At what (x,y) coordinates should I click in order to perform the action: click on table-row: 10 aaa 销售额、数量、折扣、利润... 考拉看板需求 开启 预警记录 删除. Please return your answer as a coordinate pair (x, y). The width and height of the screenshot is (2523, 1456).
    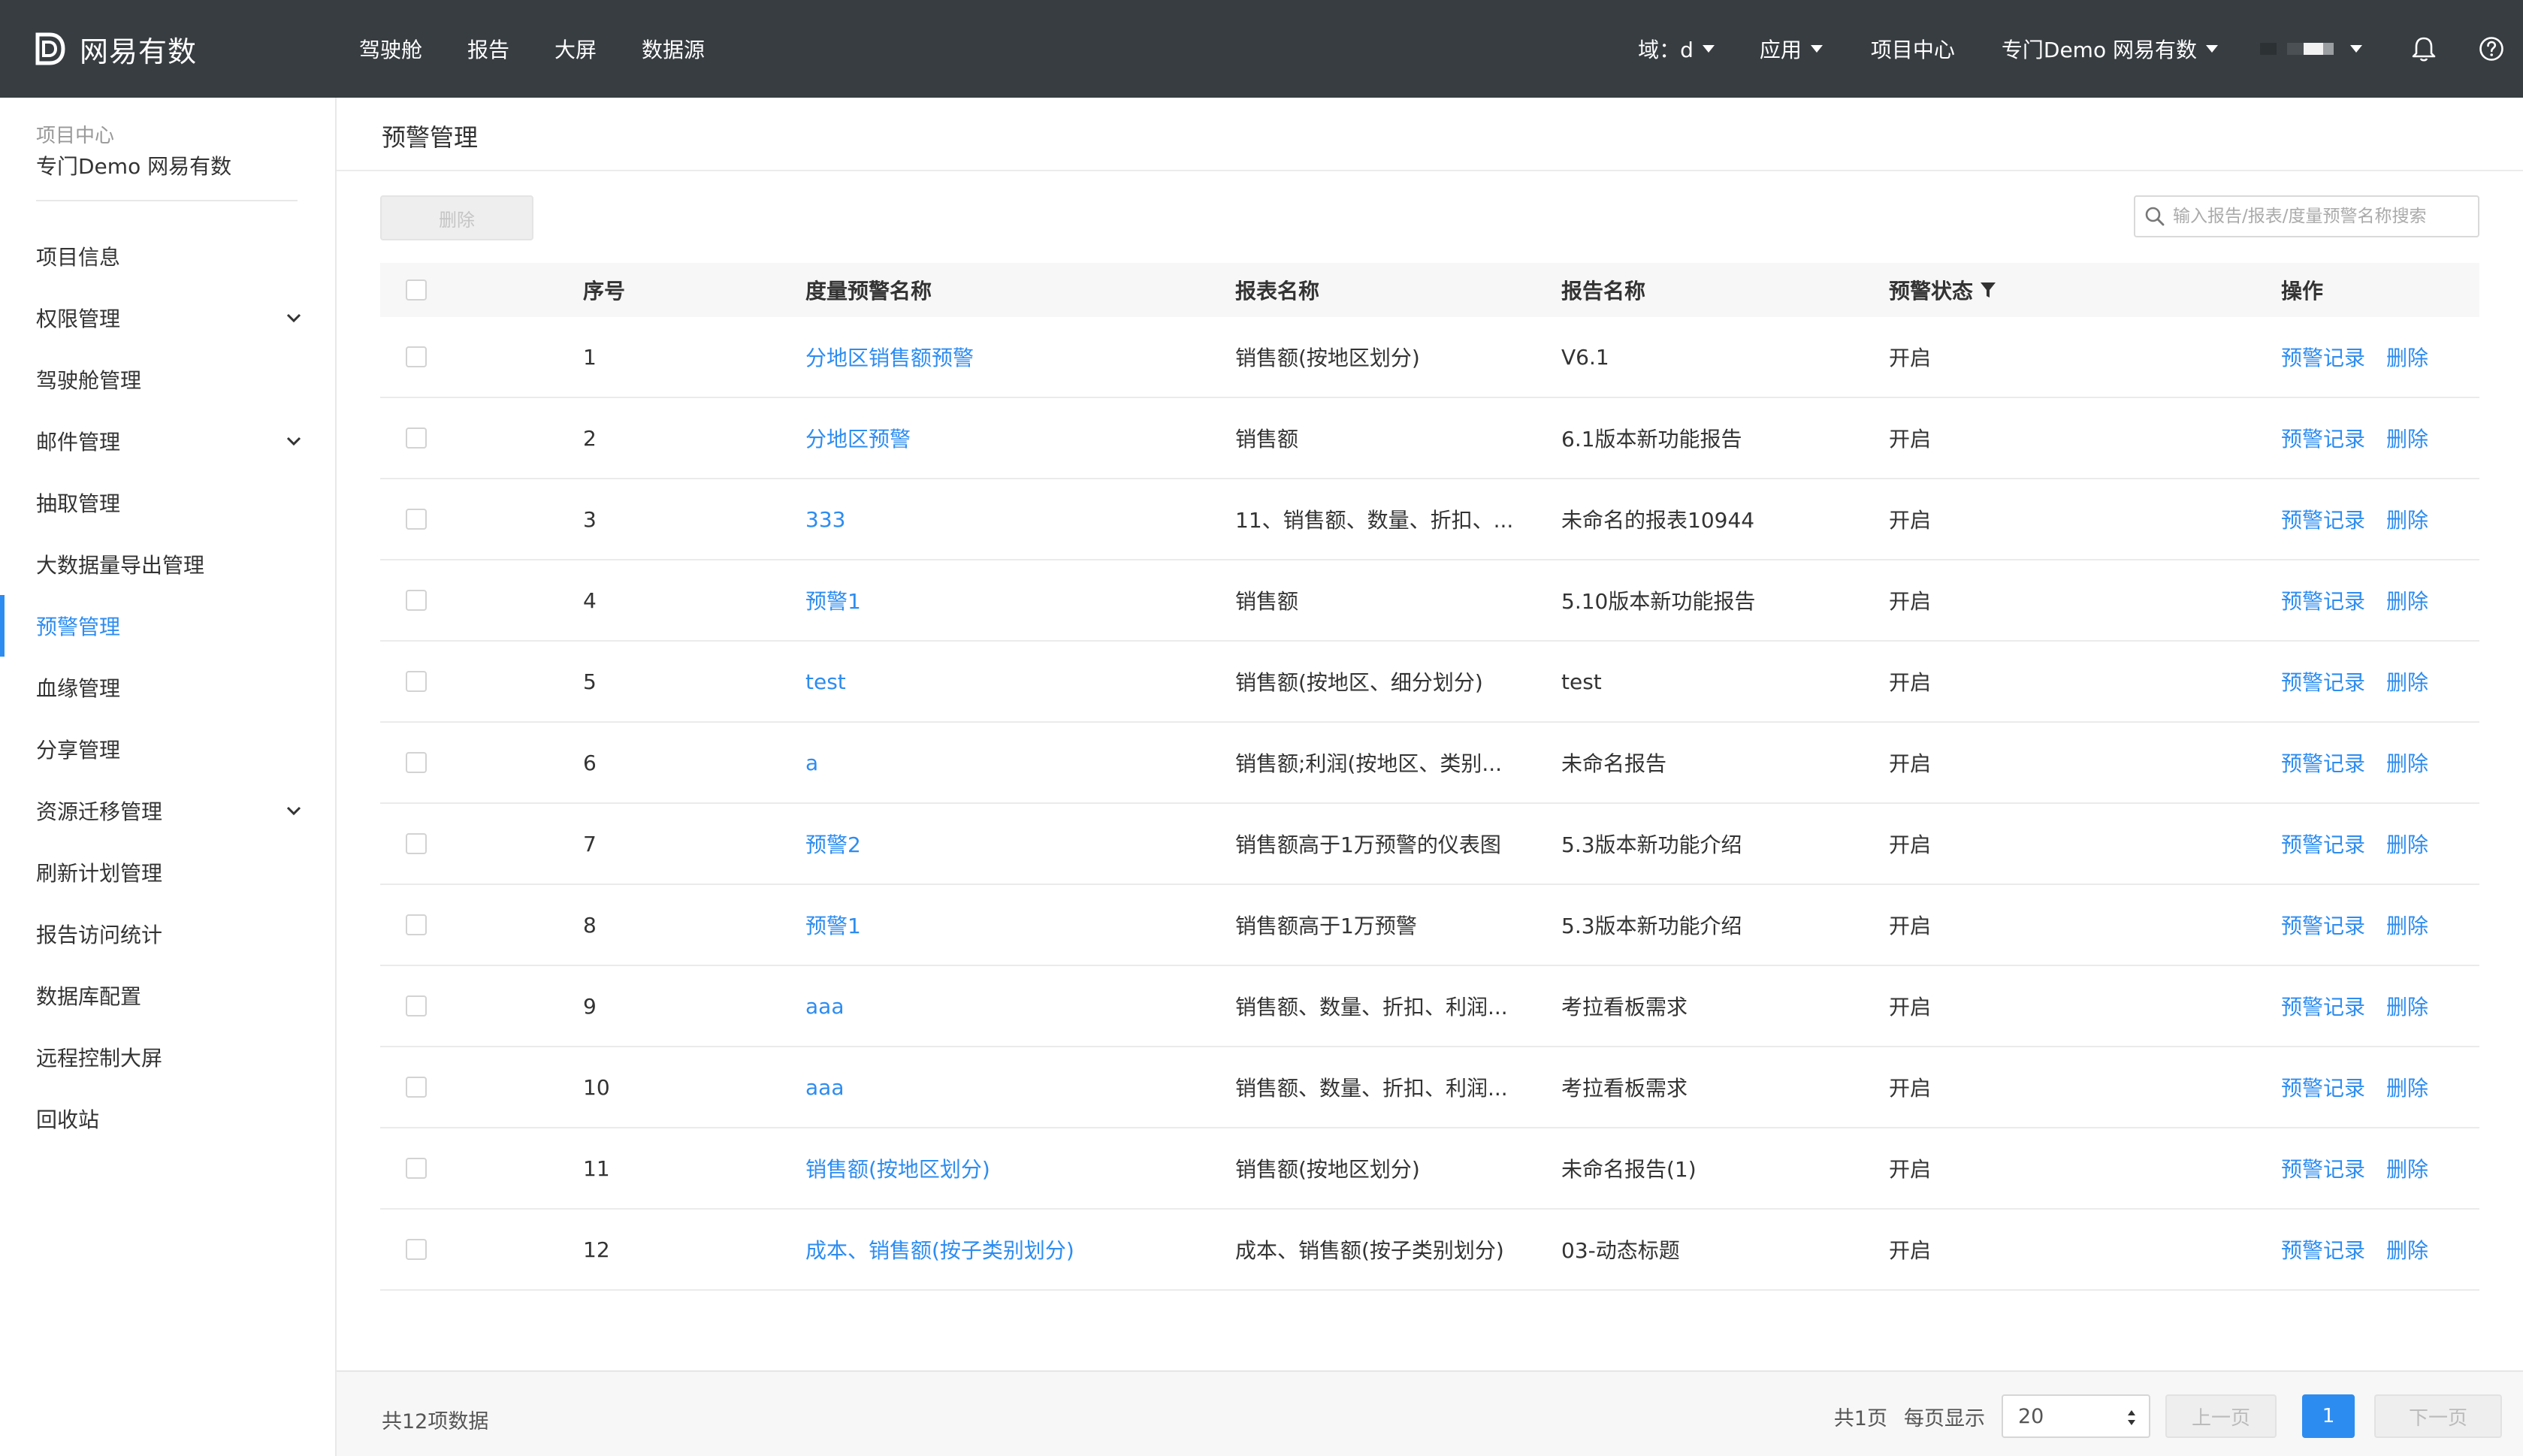
    Looking at the image, I should click on (1430, 1087).